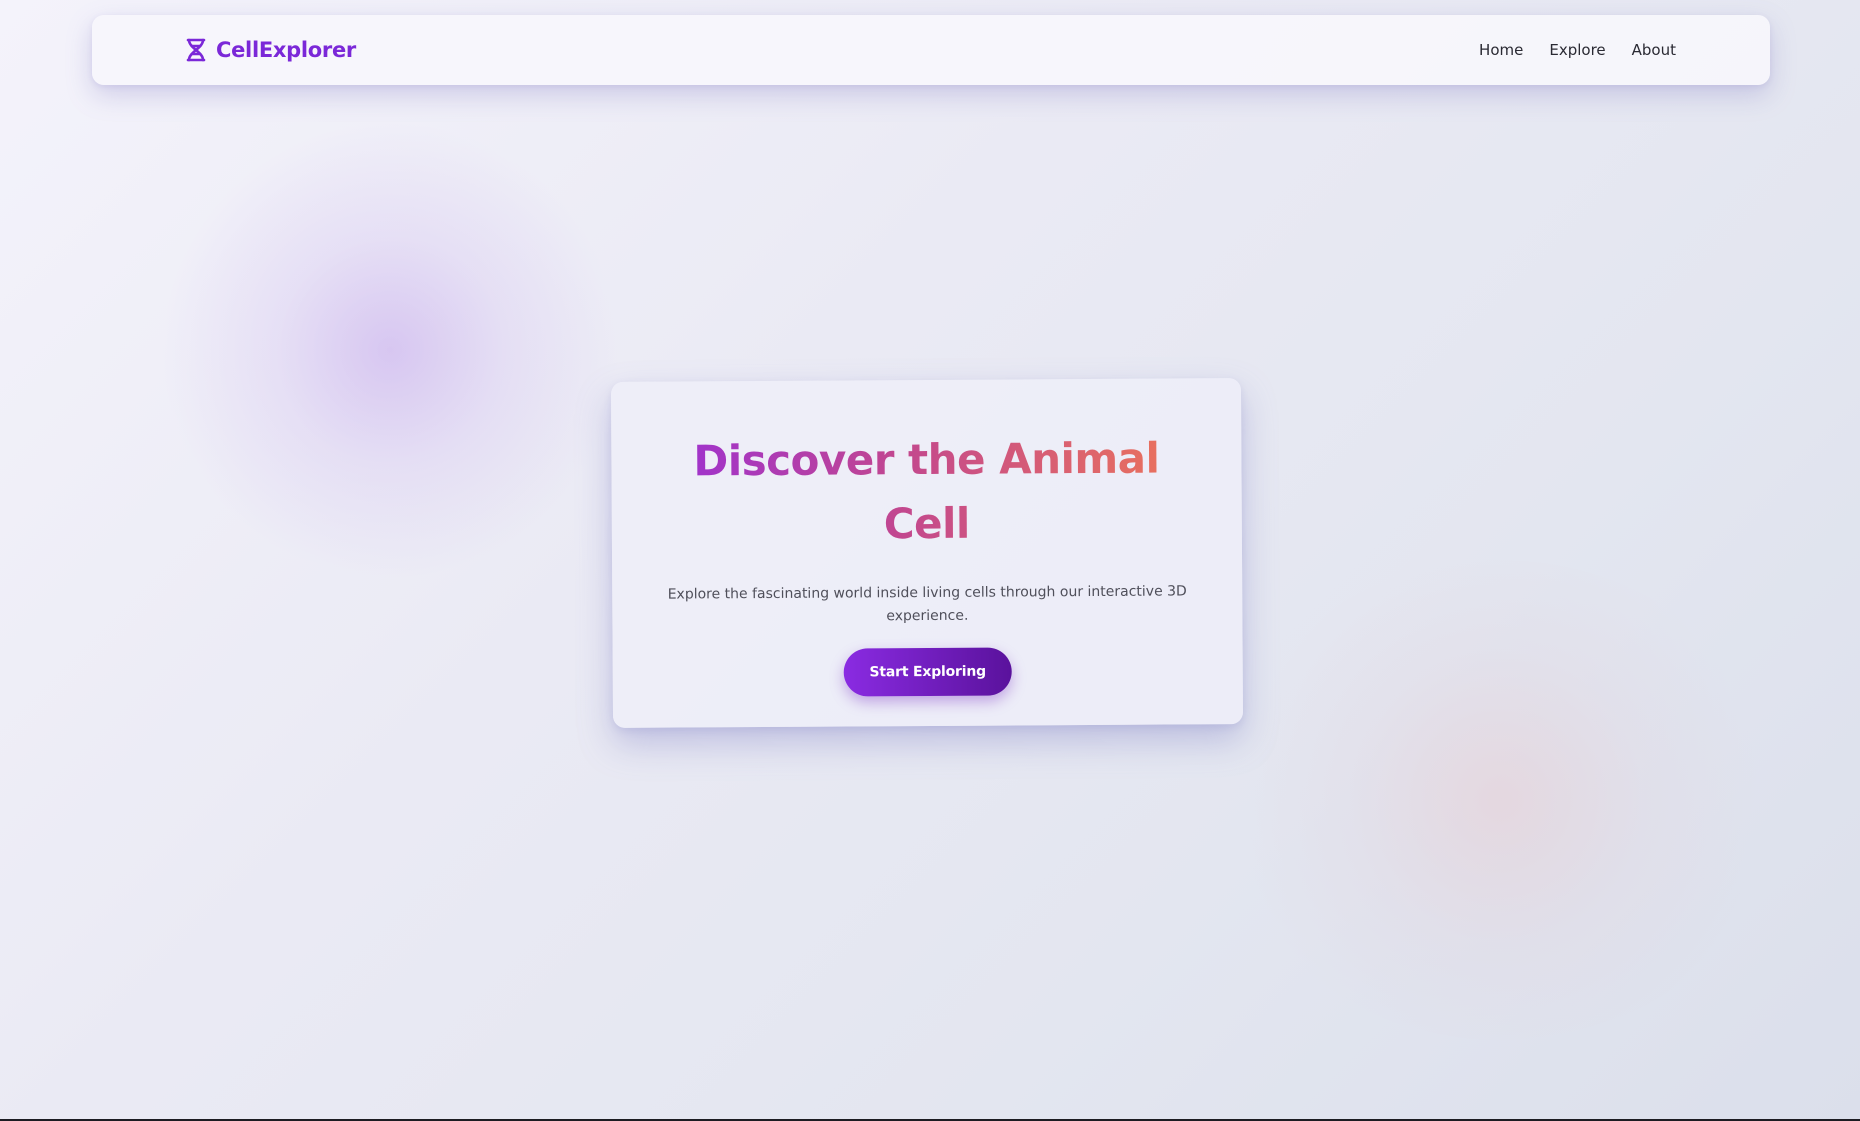 The width and height of the screenshot is (1860, 1121). I want to click on main-nav: Home Explore About, so click(1577, 50).